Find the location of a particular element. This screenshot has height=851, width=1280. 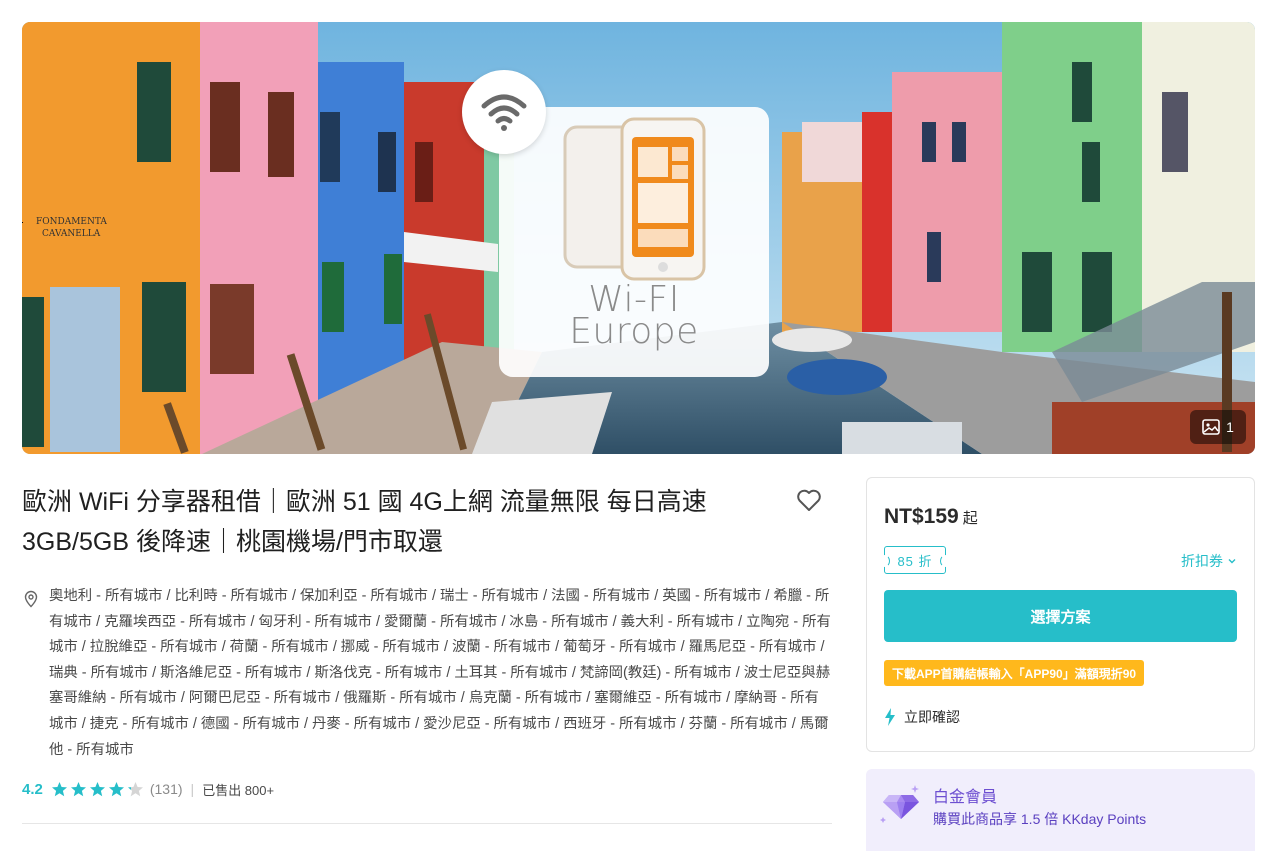

review-count-link: (131) is located at coordinates (166, 789).